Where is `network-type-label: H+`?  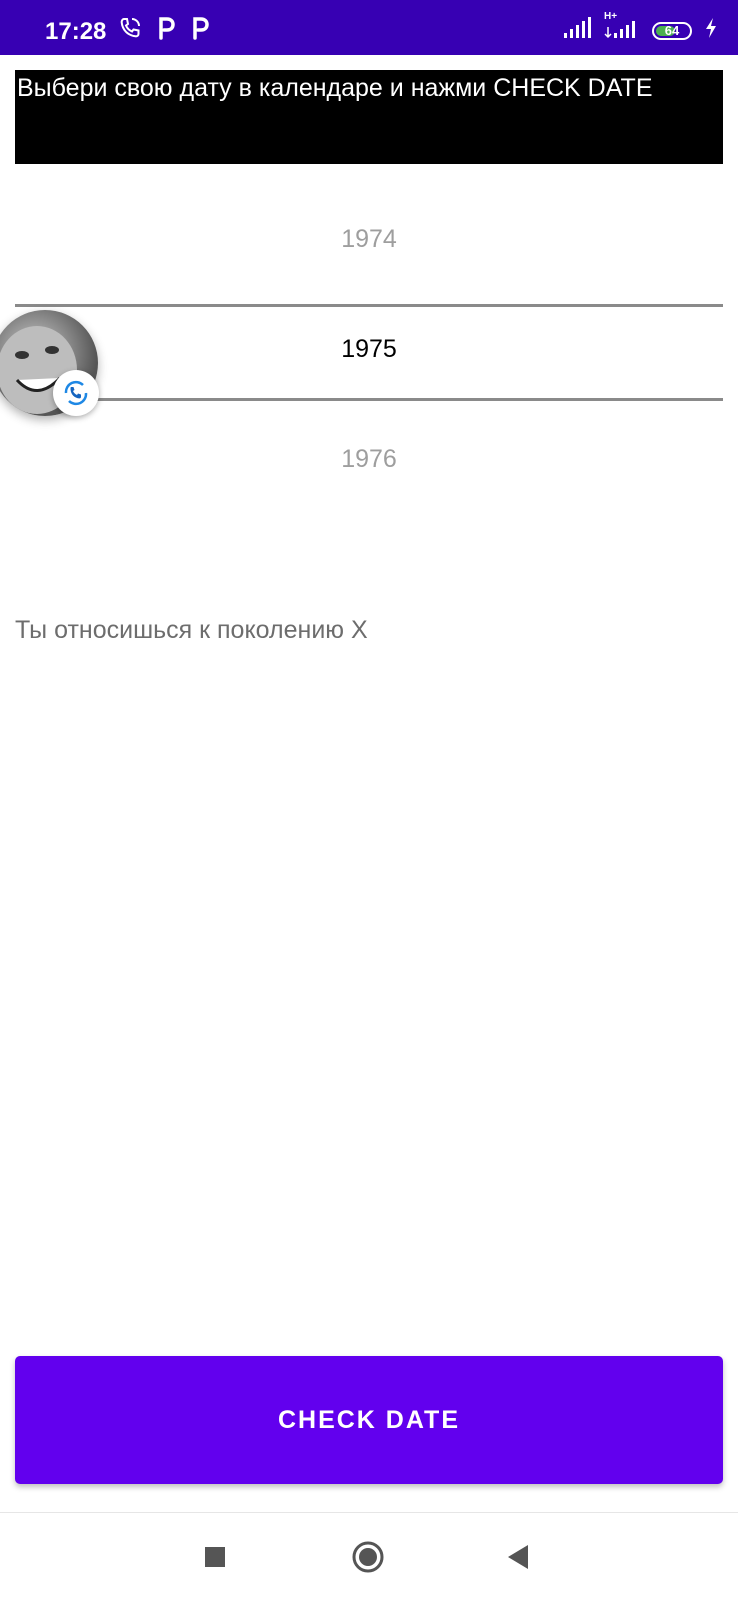 network-type-label: H+ is located at coordinates (611, 16).